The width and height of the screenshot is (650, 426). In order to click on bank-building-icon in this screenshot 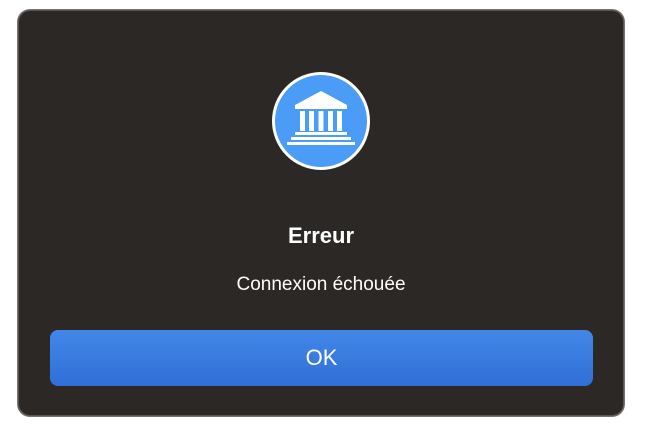, I will do `click(321, 121)`.